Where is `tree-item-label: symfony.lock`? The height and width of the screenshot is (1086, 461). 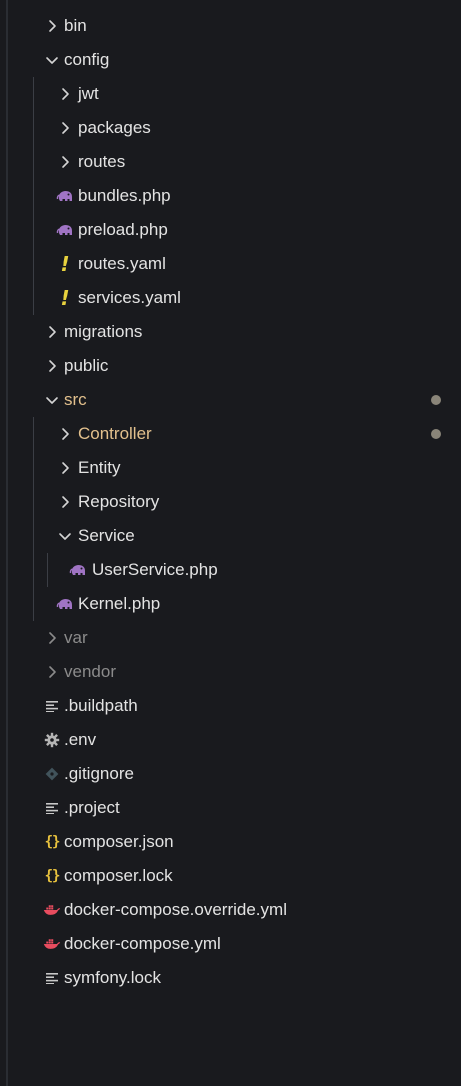 tree-item-label: symfony.lock is located at coordinates (112, 977).